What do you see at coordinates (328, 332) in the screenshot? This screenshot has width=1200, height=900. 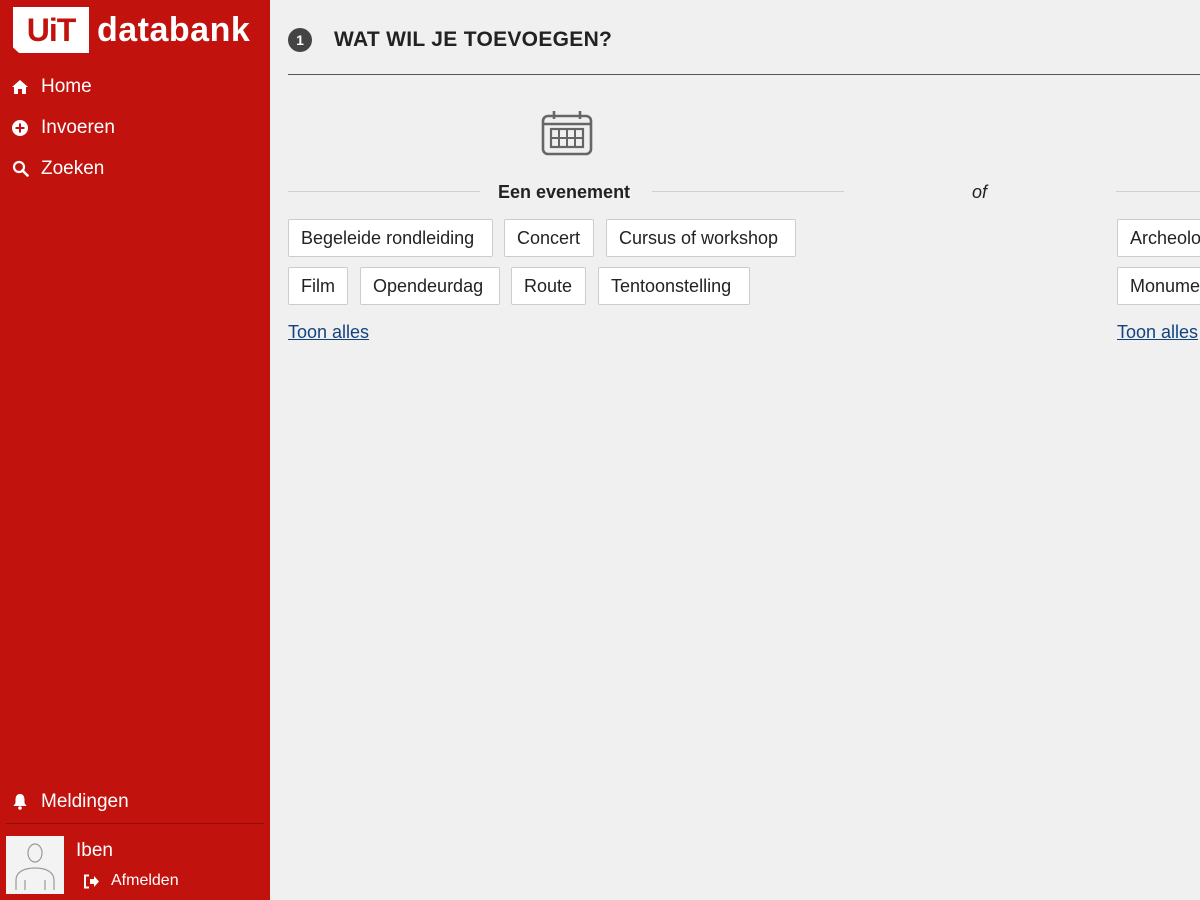 I see `show-all-events-link: Toon alles` at bounding box center [328, 332].